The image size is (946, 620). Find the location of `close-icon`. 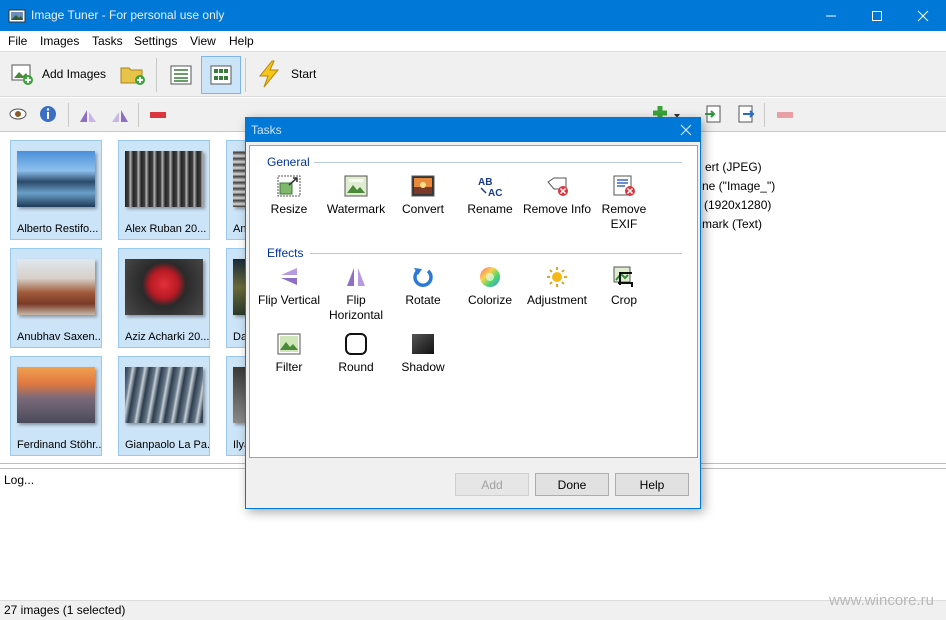

close-icon is located at coordinates (923, 15).